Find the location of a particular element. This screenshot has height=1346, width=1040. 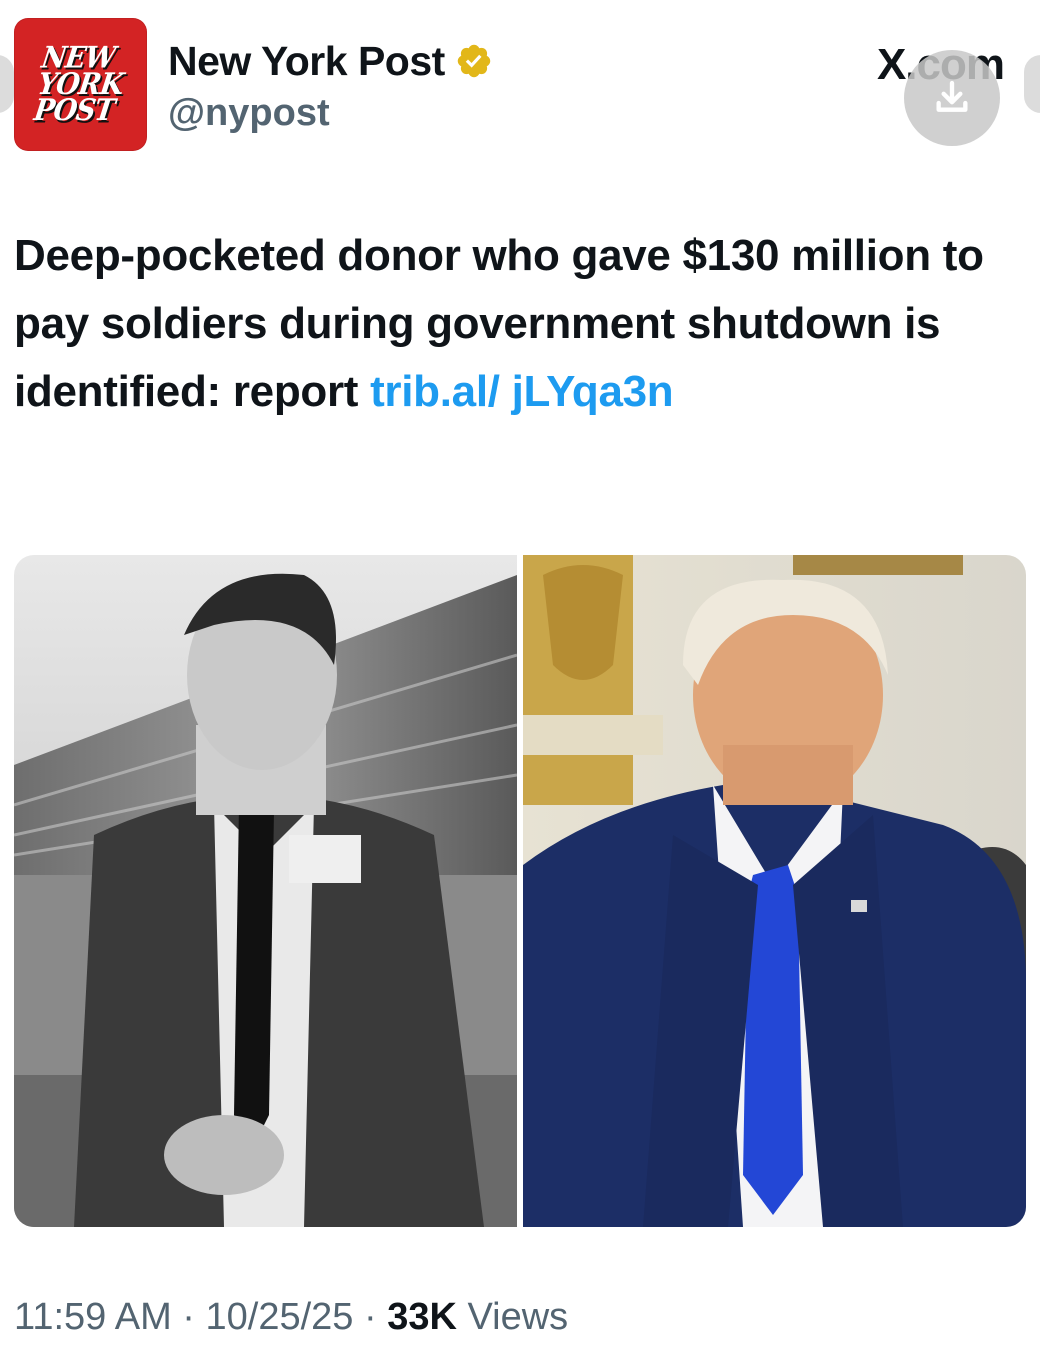

next-card-edge is located at coordinates (1032, 84).